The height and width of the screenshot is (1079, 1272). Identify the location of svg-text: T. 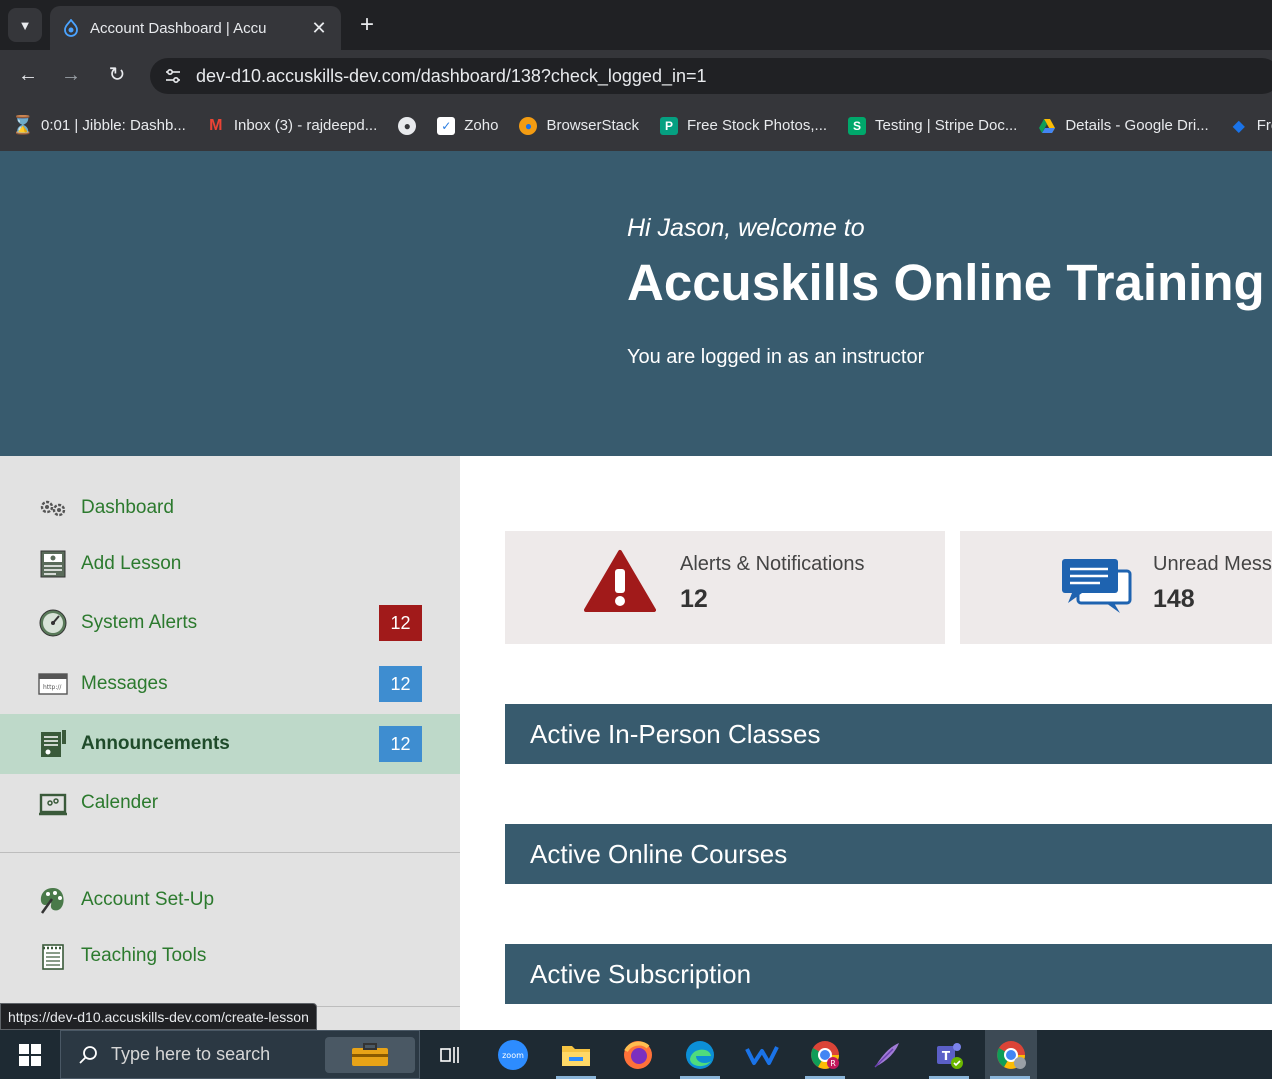
(946, 1056).